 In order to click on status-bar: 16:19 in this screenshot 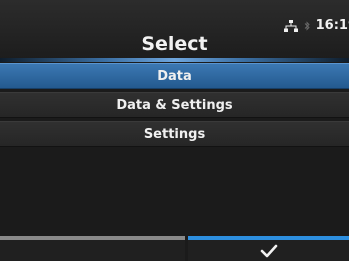, I will do `click(316, 25)`.